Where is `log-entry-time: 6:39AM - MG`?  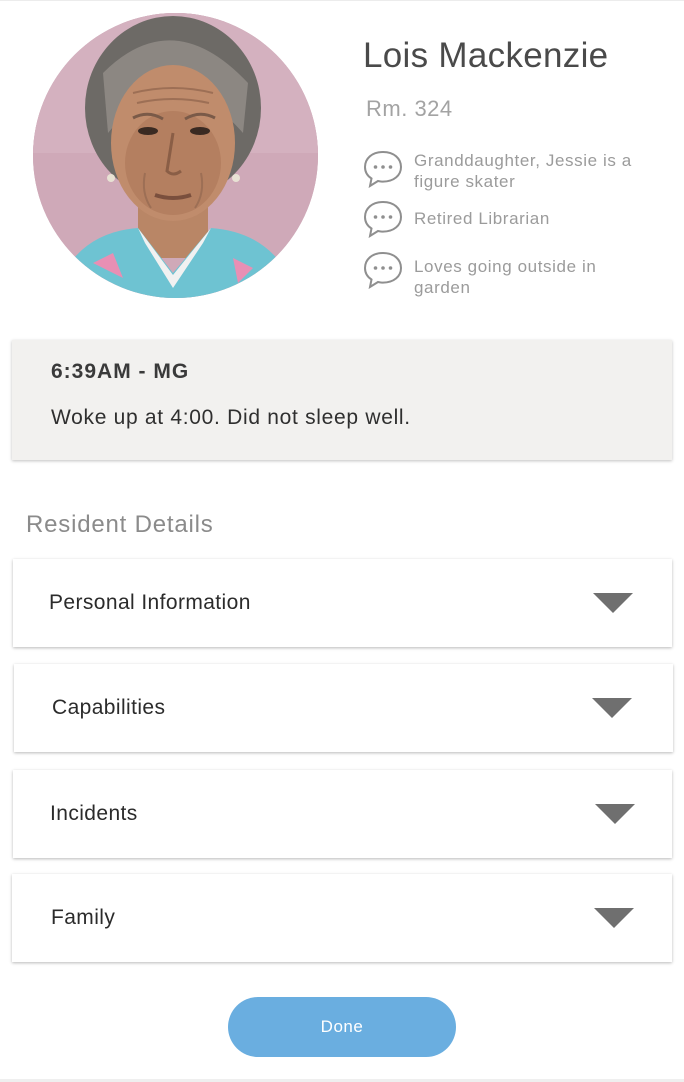
log-entry-time: 6:39AM - MG is located at coordinates (120, 371).